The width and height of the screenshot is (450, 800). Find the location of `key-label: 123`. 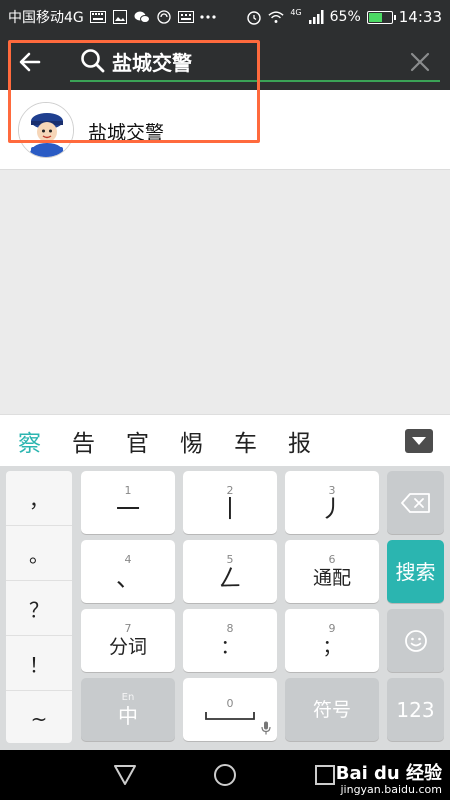

key-label: 123 is located at coordinates (415, 709).